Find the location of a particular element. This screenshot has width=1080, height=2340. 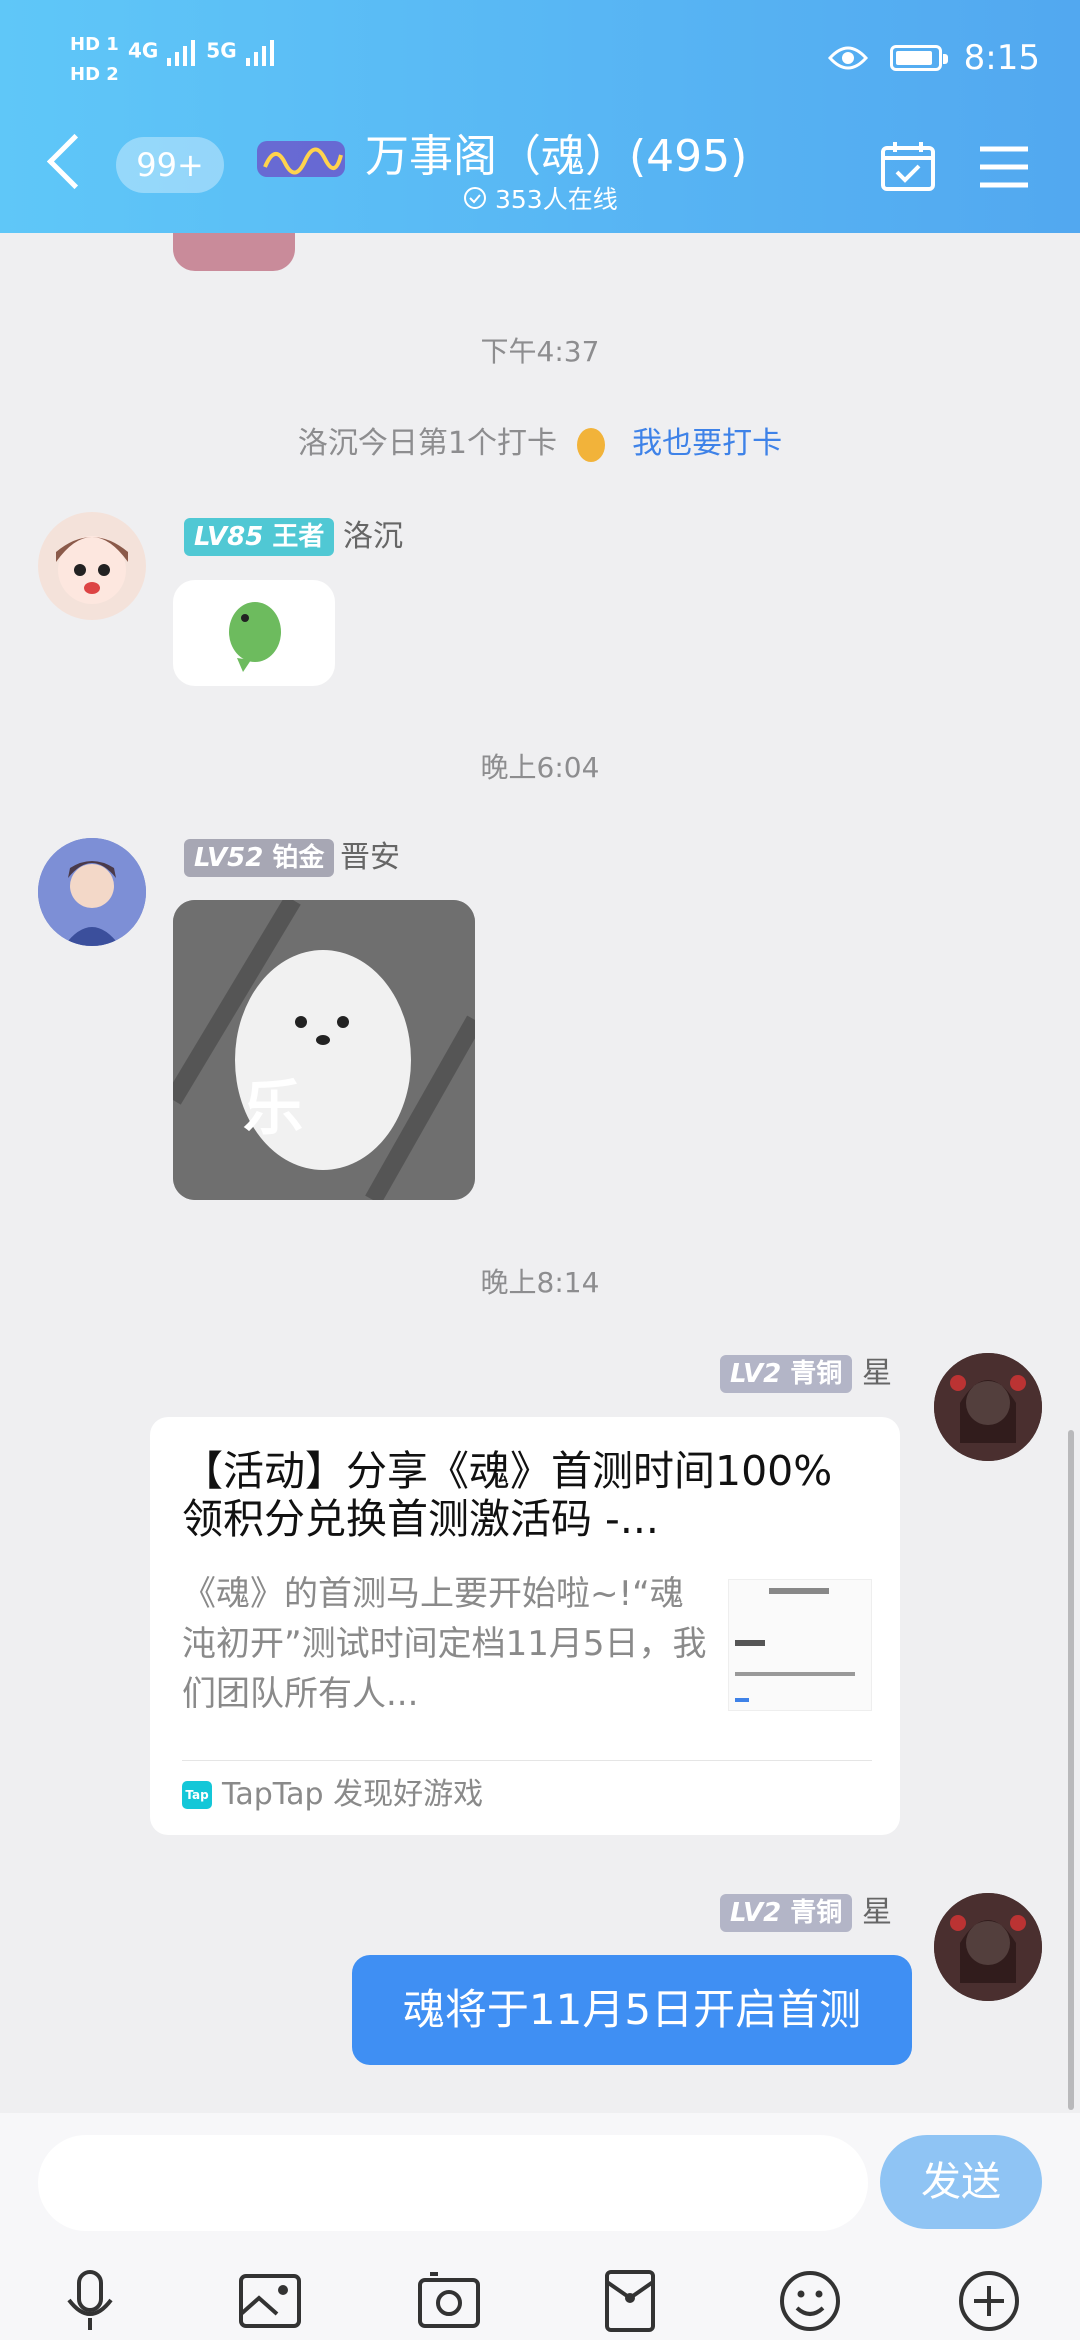

clock: 8:15 is located at coordinates (1001, 58).